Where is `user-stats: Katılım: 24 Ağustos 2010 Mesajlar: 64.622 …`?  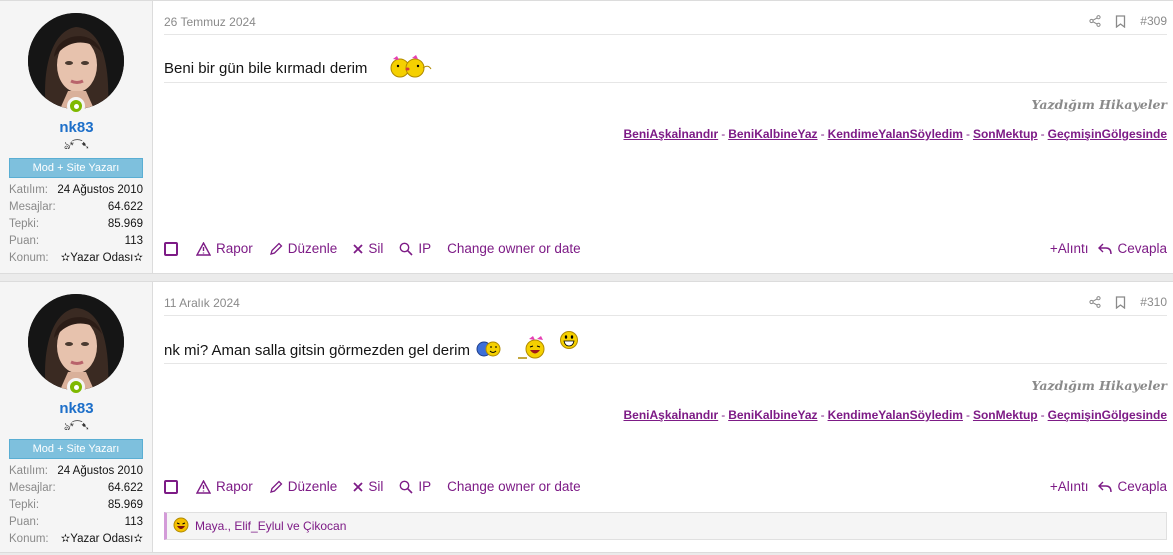
user-stats: Katılım: 24 Ağustos 2010 Mesajlar: 64.622 … is located at coordinates (76, 224).